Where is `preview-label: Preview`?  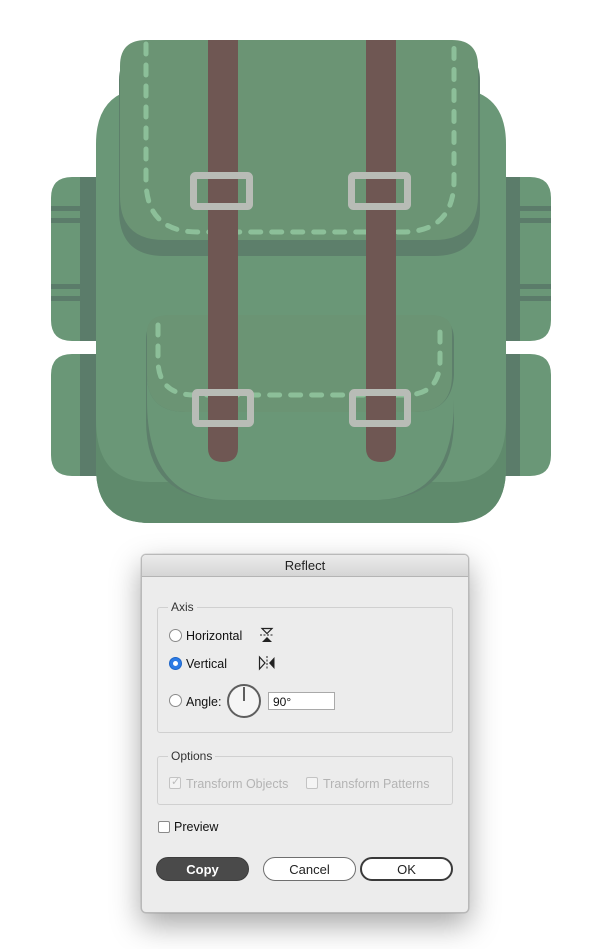
preview-label: Preview is located at coordinates (196, 827).